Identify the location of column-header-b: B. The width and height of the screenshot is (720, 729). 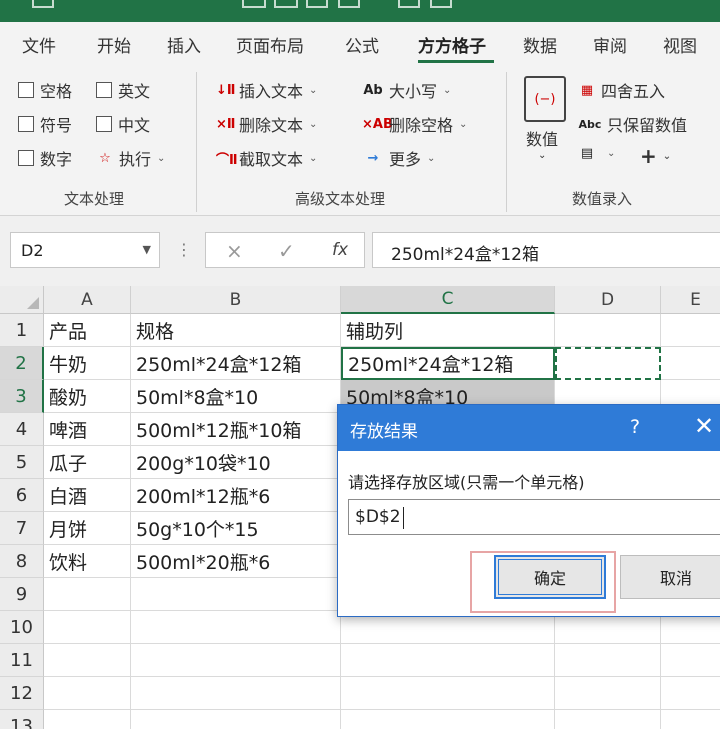
(236, 300).